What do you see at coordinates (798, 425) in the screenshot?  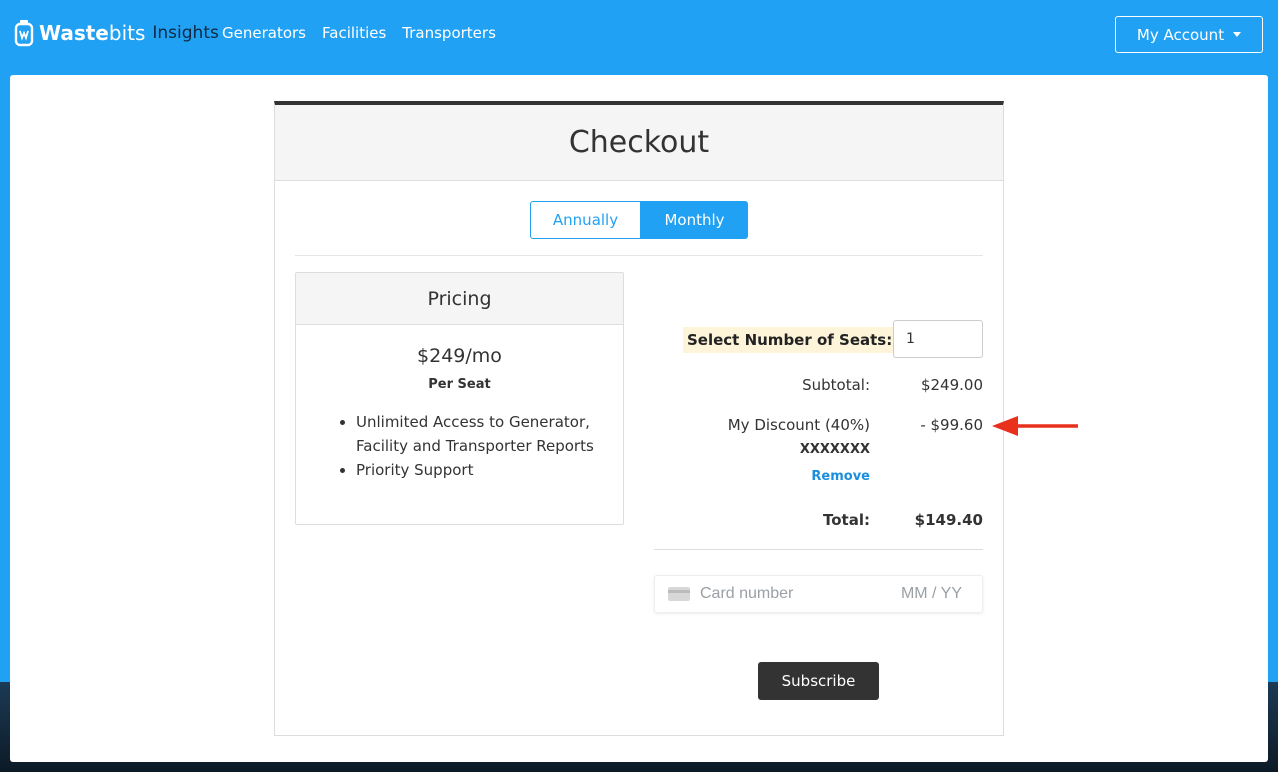 I see `discount-label: My Discount (40%)` at bounding box center [798, 425].